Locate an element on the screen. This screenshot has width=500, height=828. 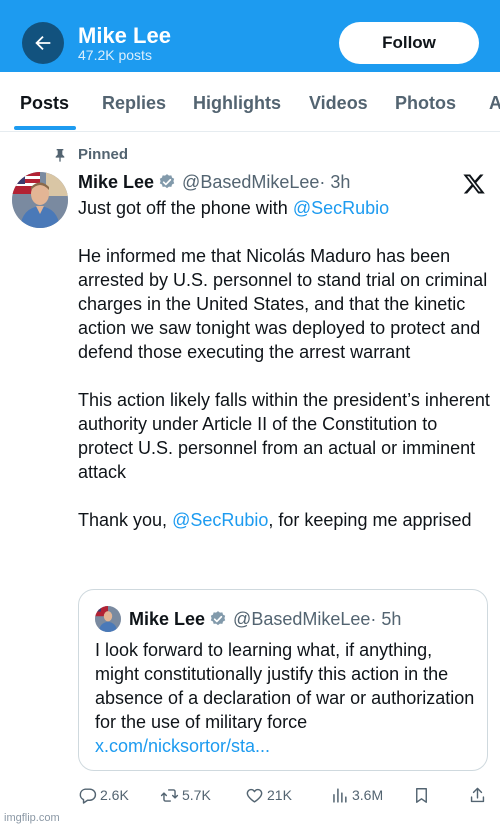
reply-button: 2.6K is located at coordinates (103, 795).